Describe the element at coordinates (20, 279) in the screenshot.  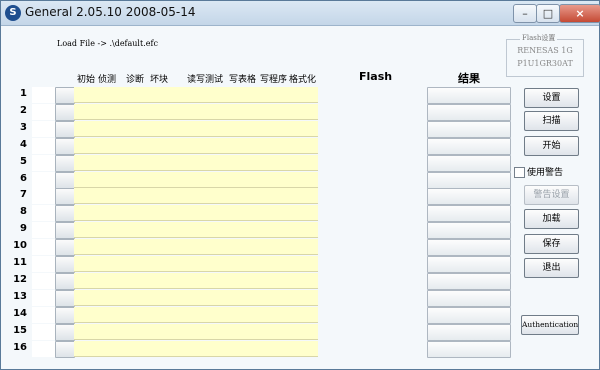
I see `row-number: 12` at that location.